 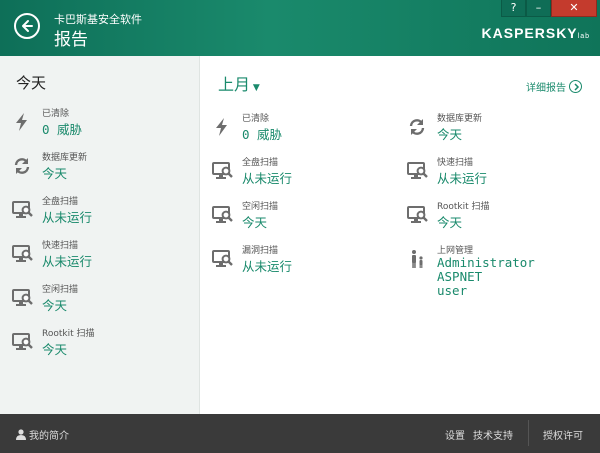 What do you see at coordinates (31, 83) in the screenshot?
I see `today-title: 今天` at bounding box center [31, 83].